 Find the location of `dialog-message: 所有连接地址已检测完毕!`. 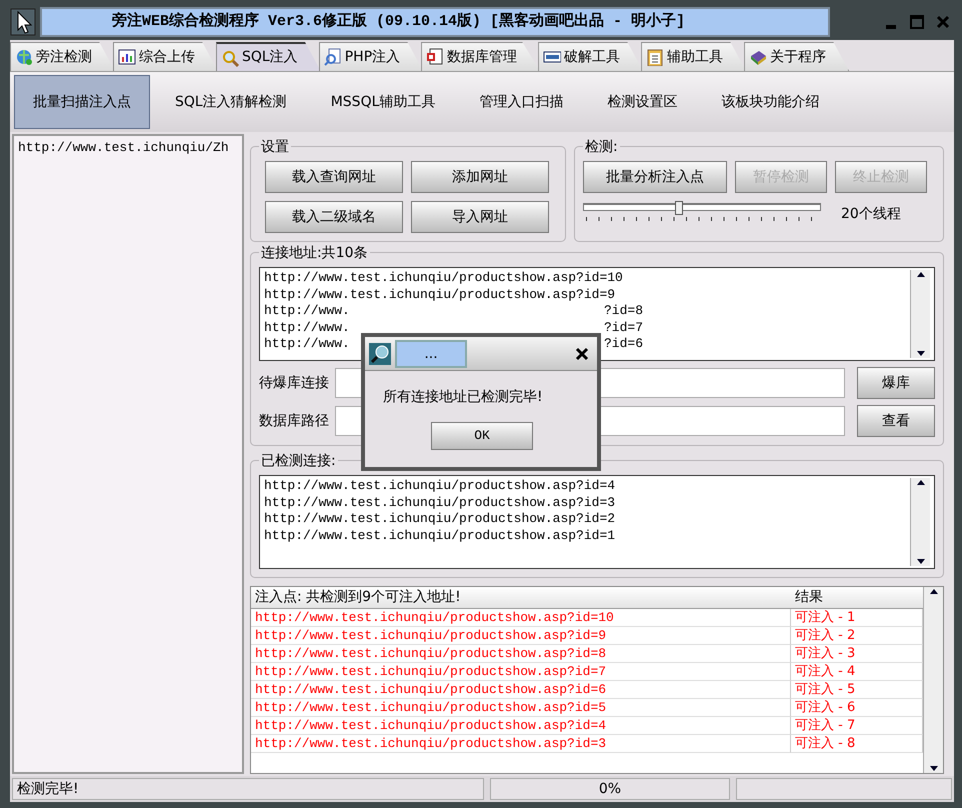

dialog-message: 所有连接地址已检测完毕! is located at coordinates (463, 397).